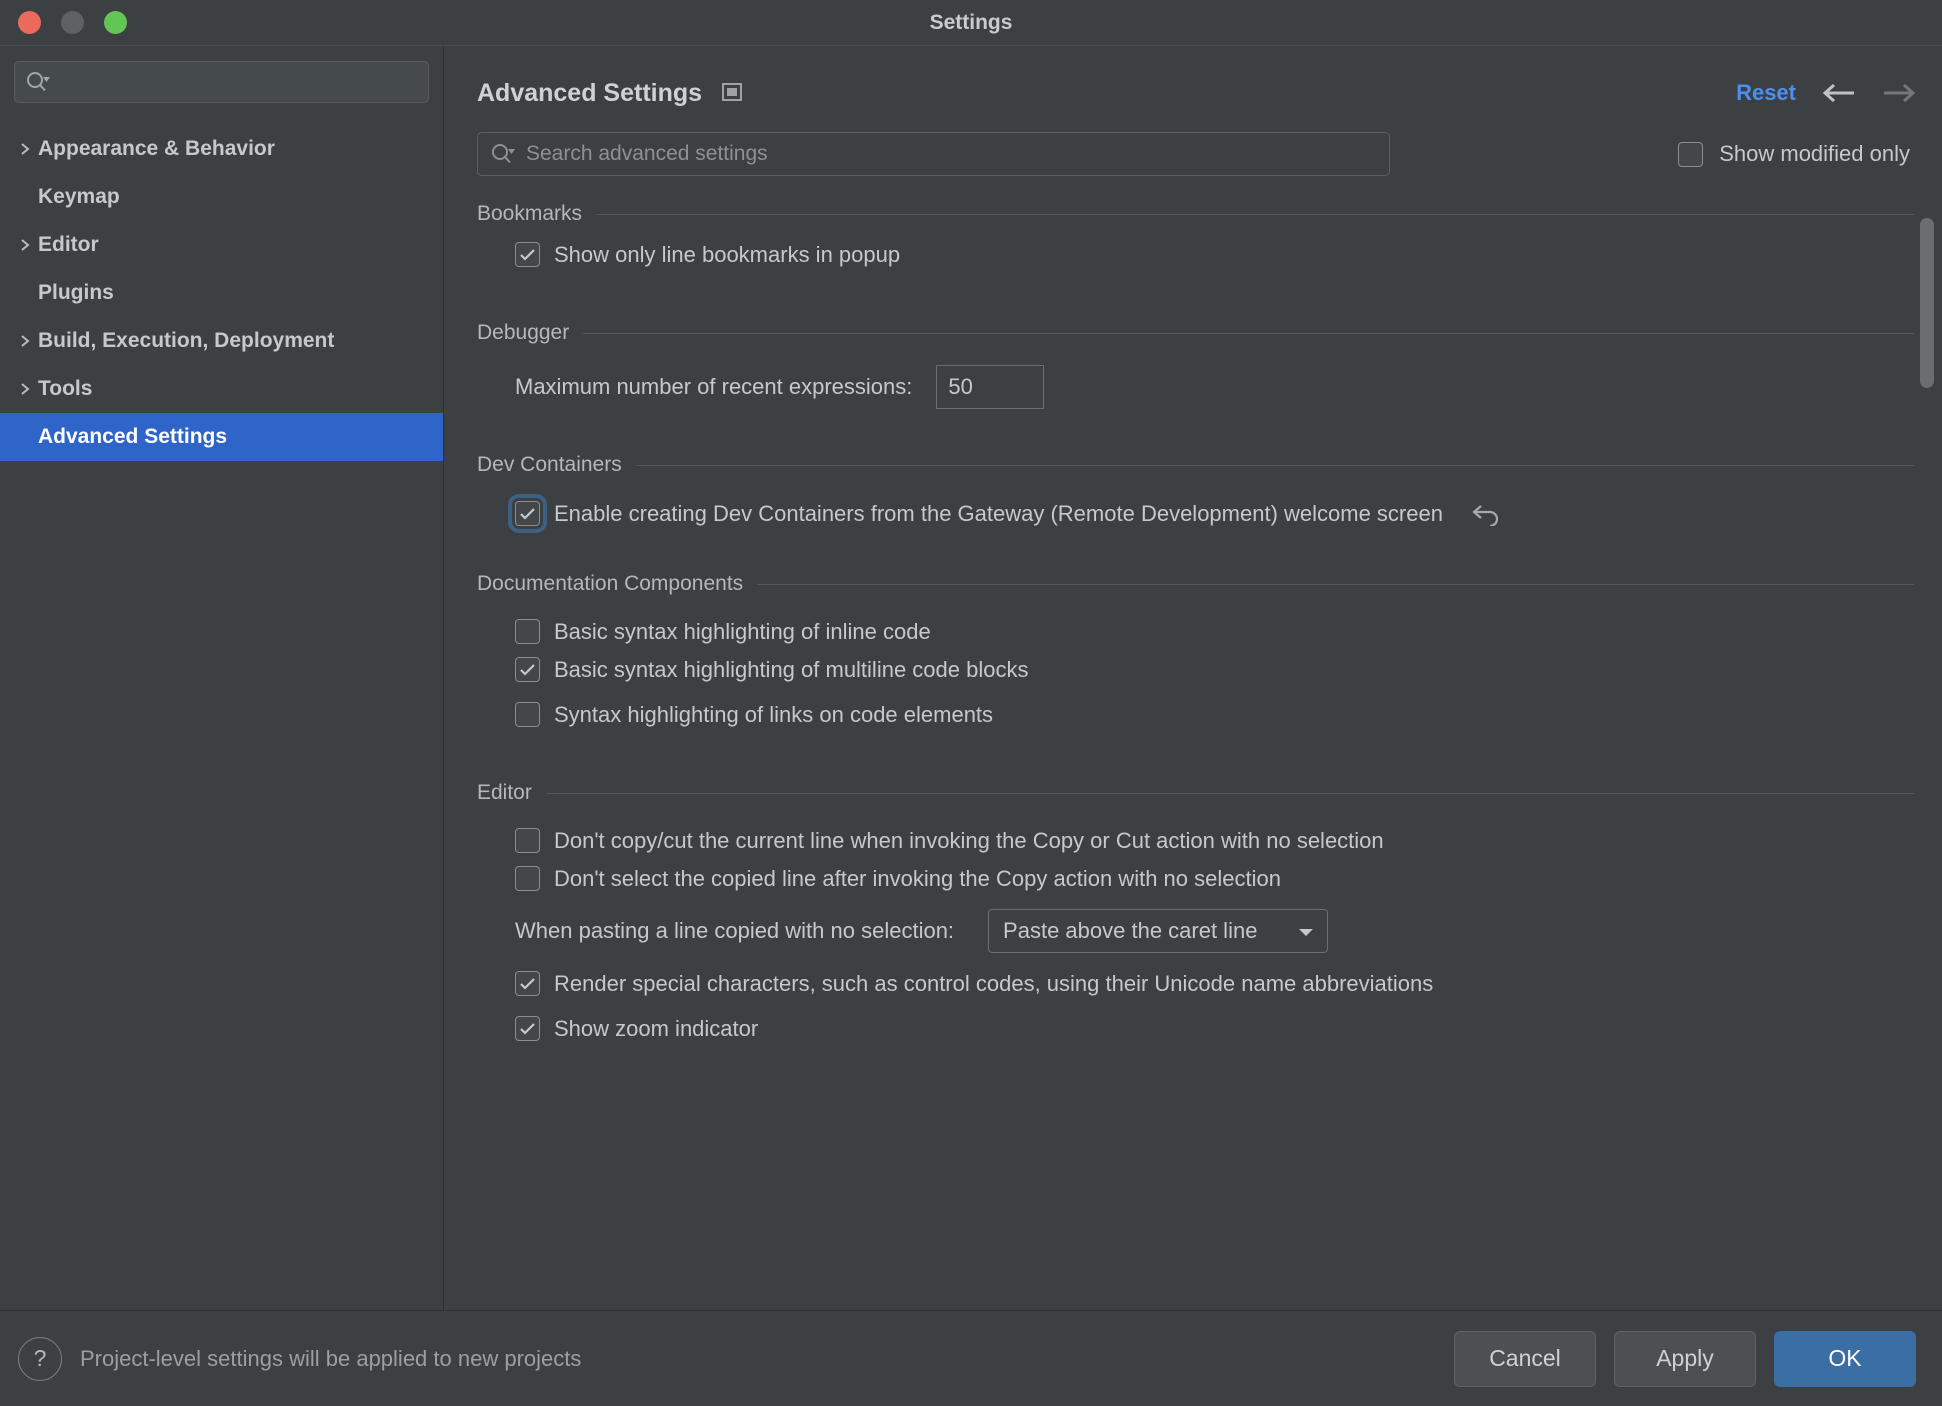 The height and width of the screenshot is (1406, 1942). What do you see at coordinates (115, 22) in the screenshot?
I see `zoom-button` at bounding box center [115, 22].